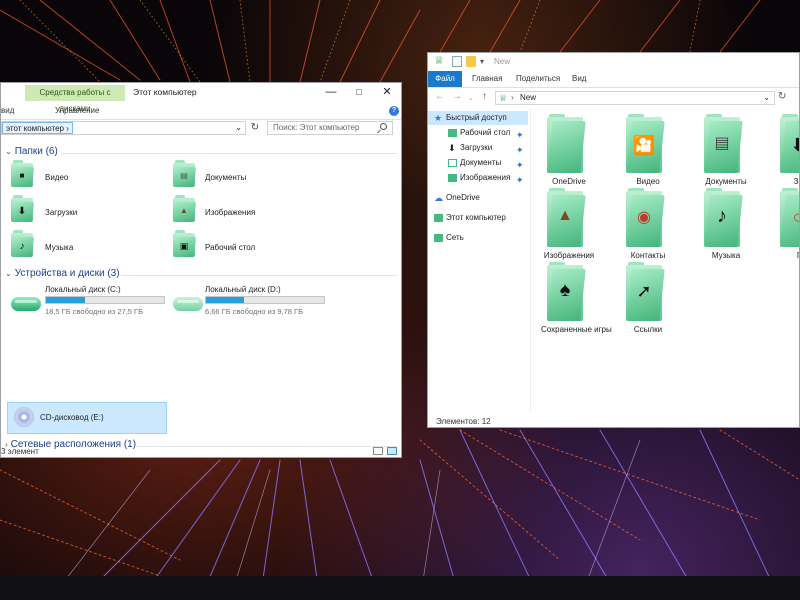  What do you see at coordinates (569, 181) in the screenshot?
I see `folder-label: OneDrive` at bounding box center [569, 181].